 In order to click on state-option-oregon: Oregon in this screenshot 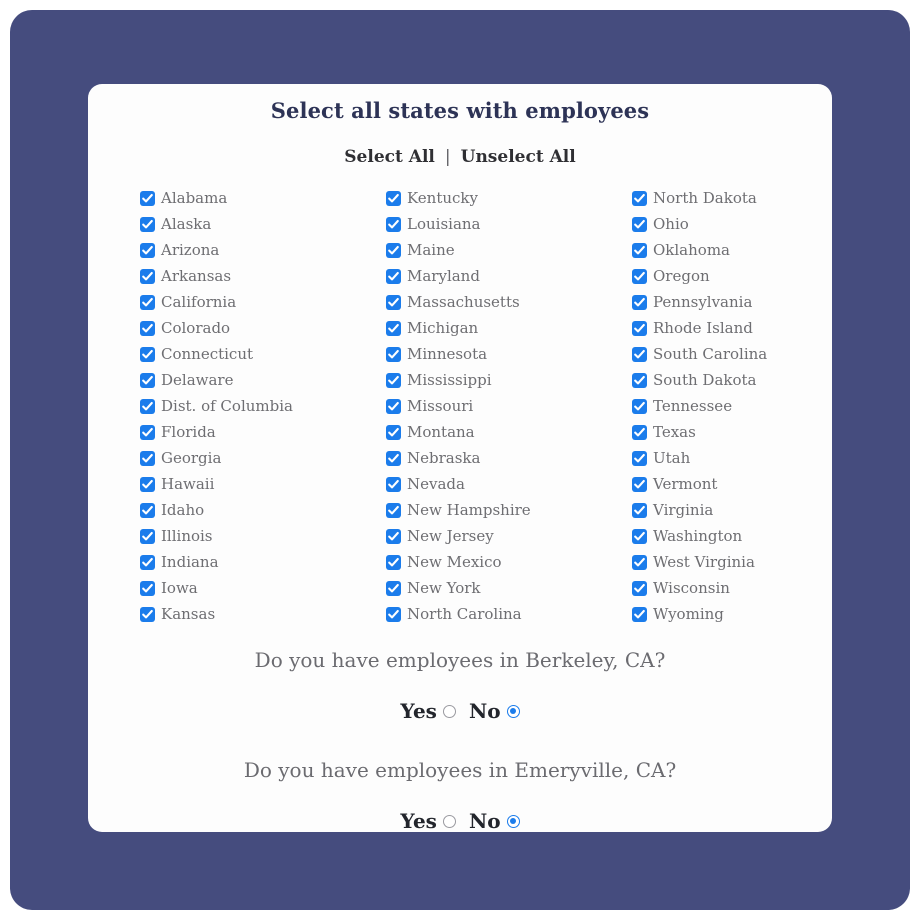, I will do `click(732, 276)`.